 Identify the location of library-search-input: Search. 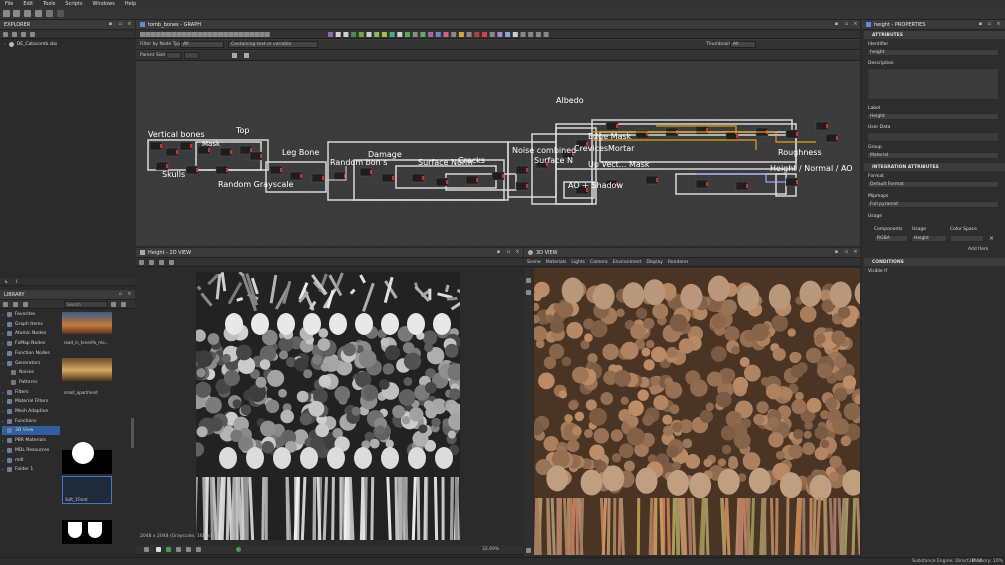
(86, 304).